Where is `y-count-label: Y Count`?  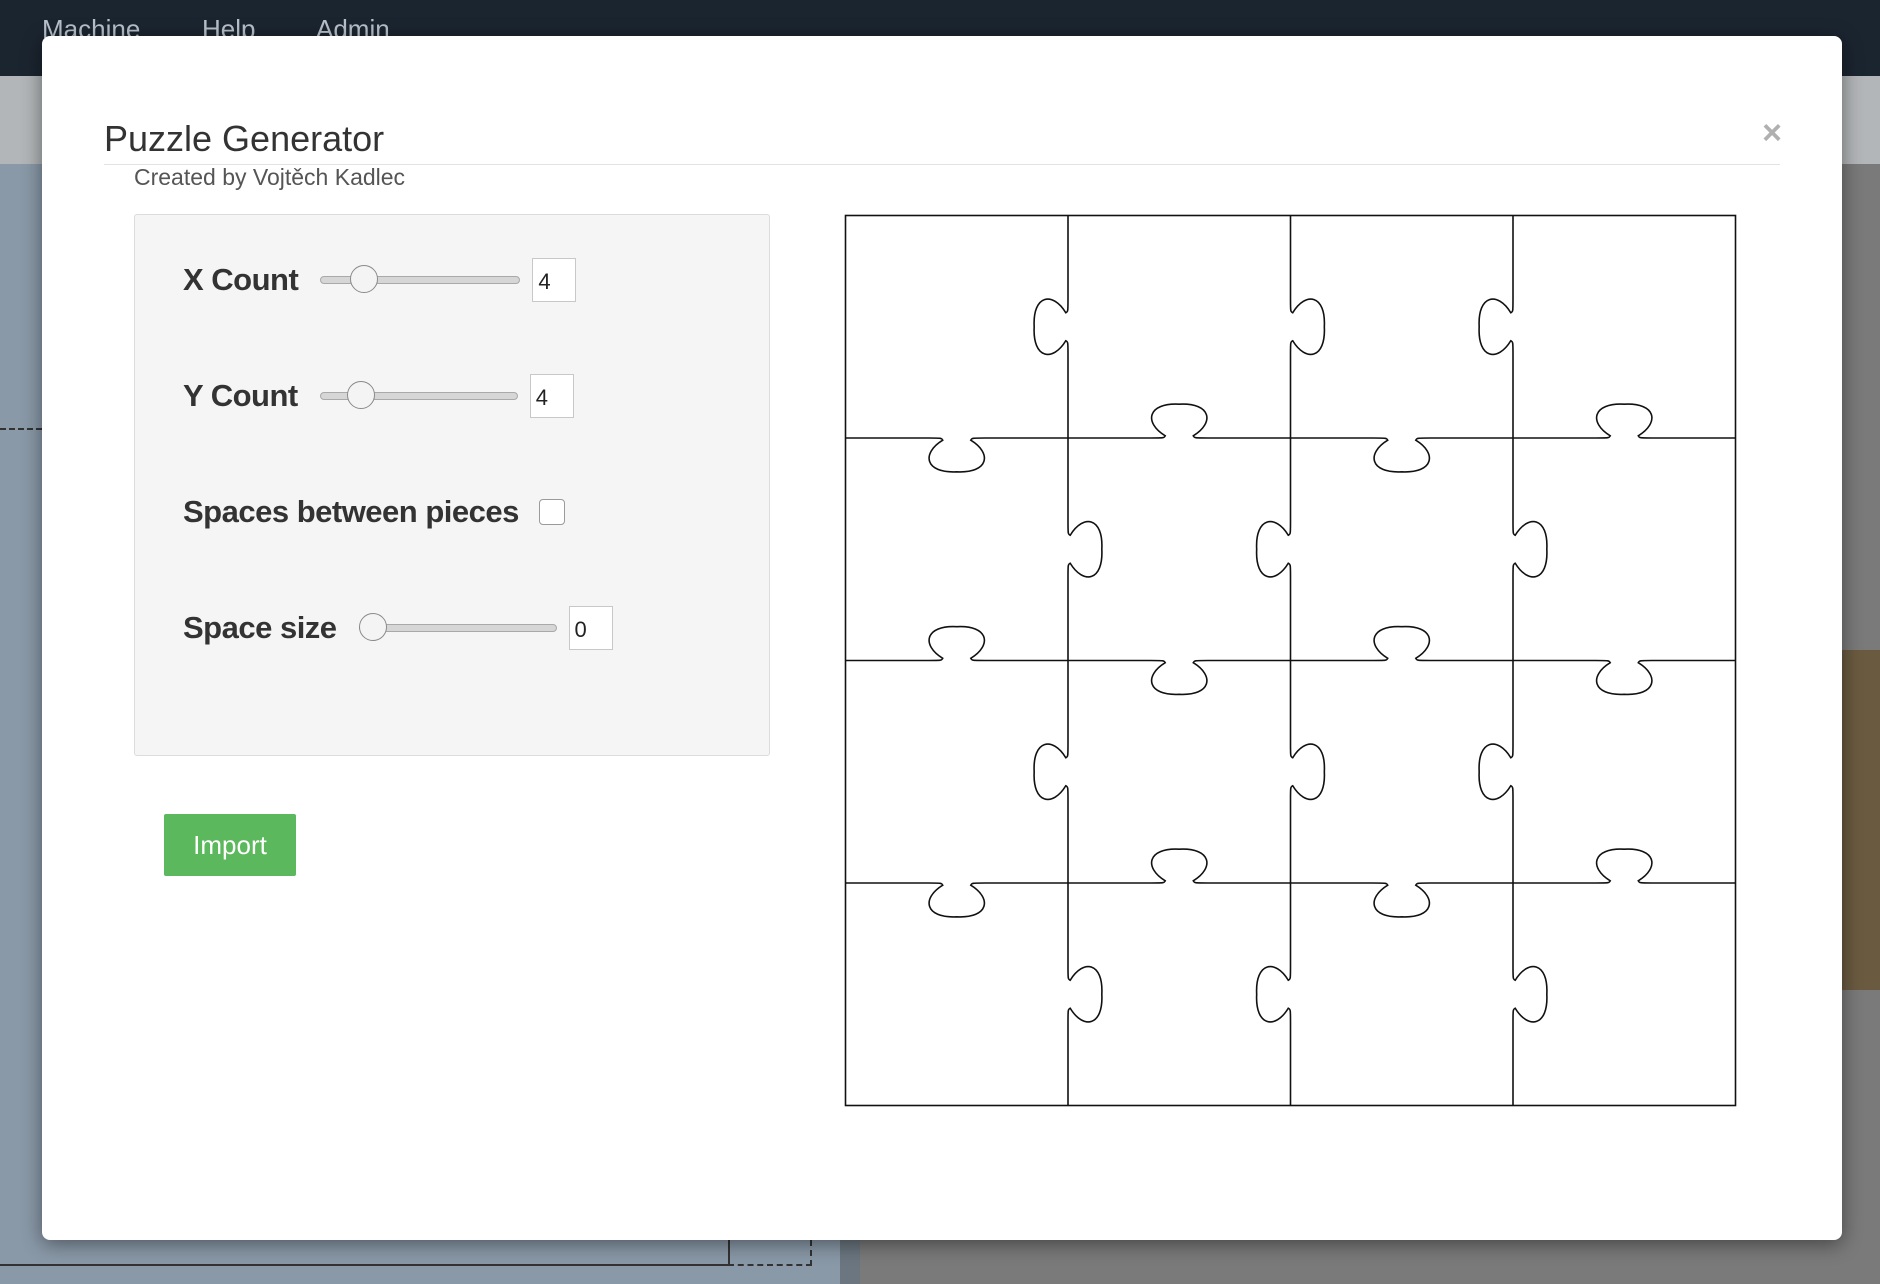
y-count-label: Y Count is located at coordinates (240, 395).